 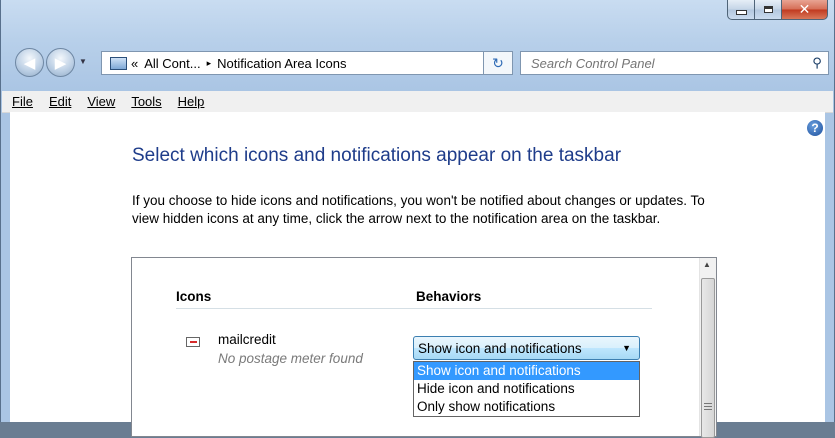 I want to click on minimize-button, so click(x=741, y=10).